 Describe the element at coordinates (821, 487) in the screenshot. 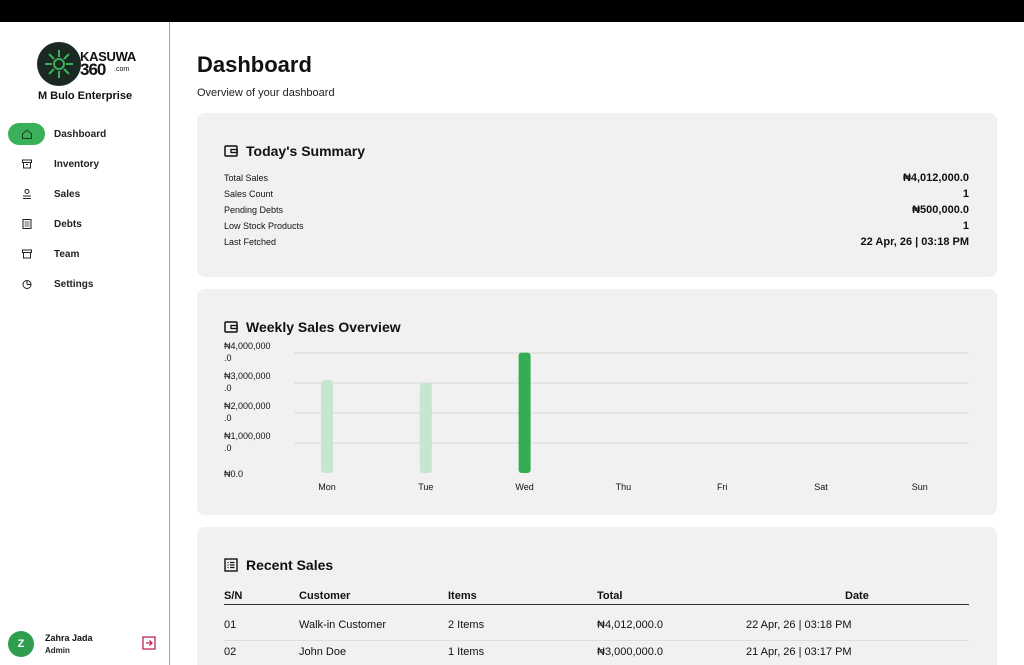

I see `x-tick-label: Sat` at that location.